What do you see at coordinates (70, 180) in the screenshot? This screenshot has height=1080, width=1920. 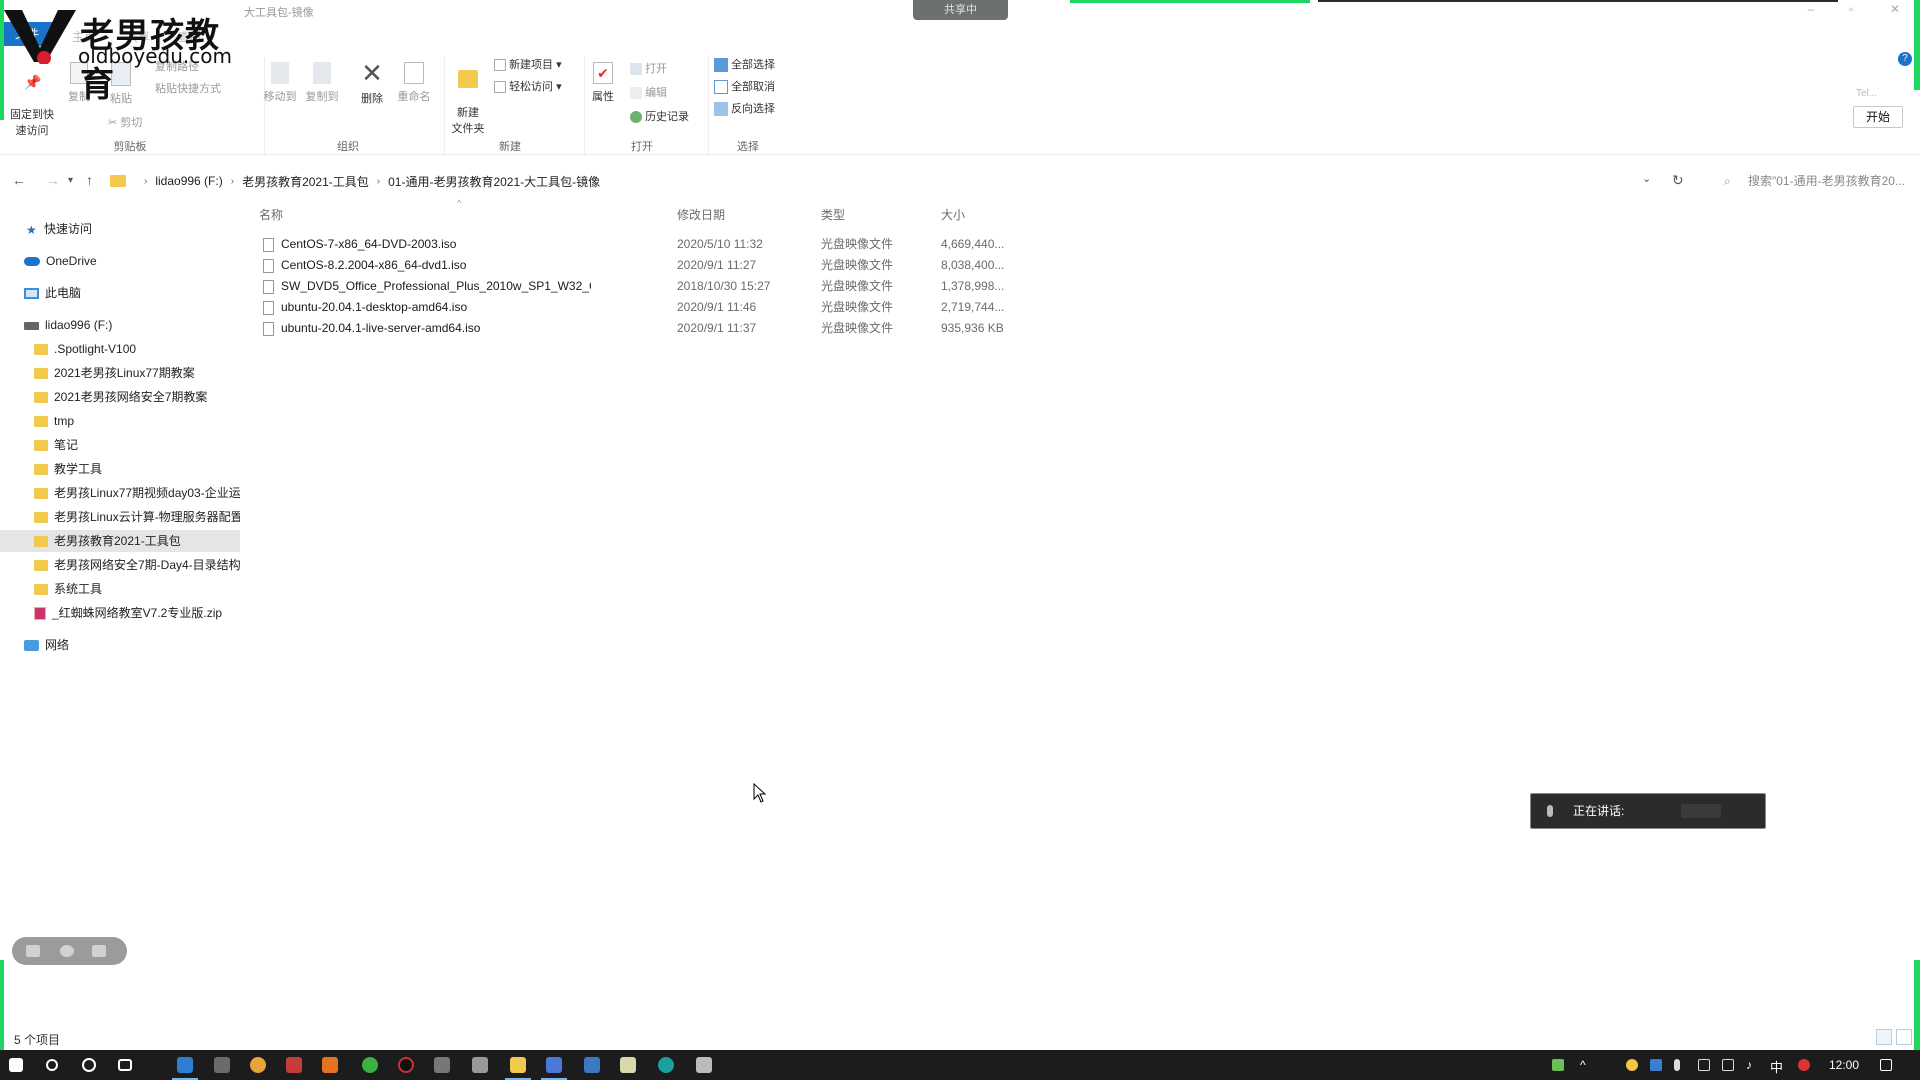 I see `recent-dropdown-icon: ▾` at bounding box center [70, 180].